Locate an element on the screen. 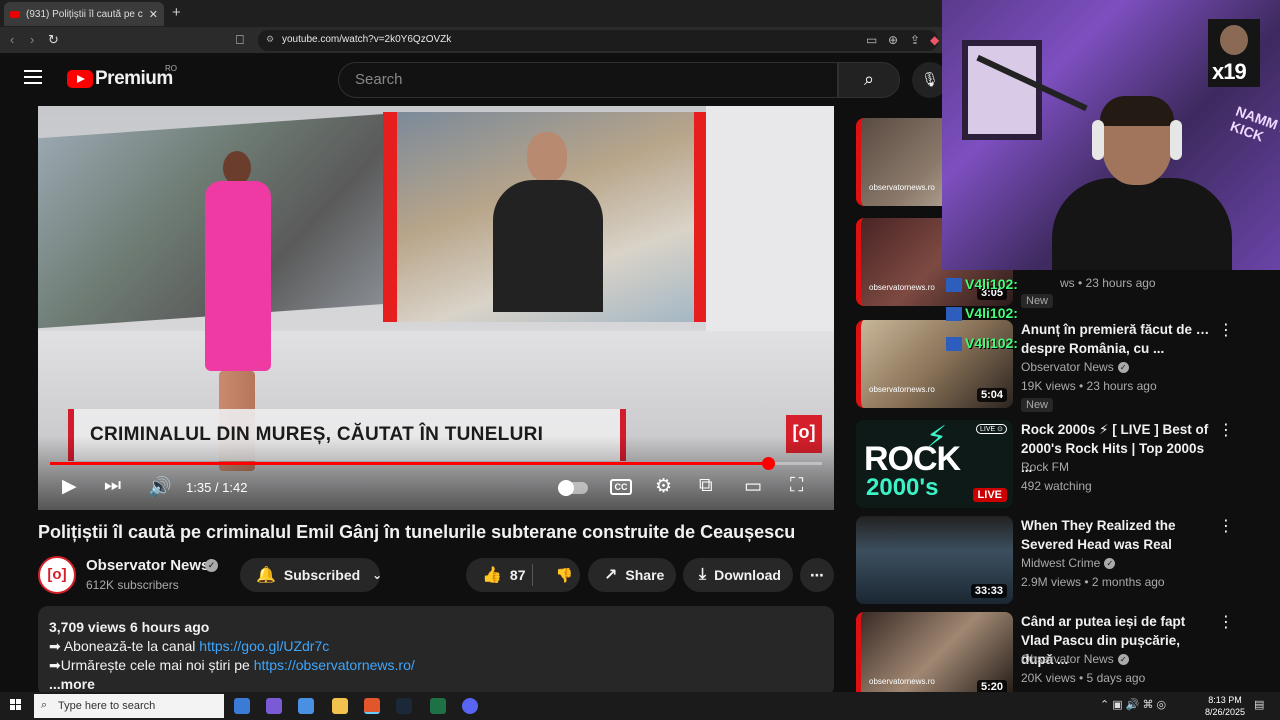 The image size is (1280, 720). new-badge: New is located at coordinates (1037, 301).